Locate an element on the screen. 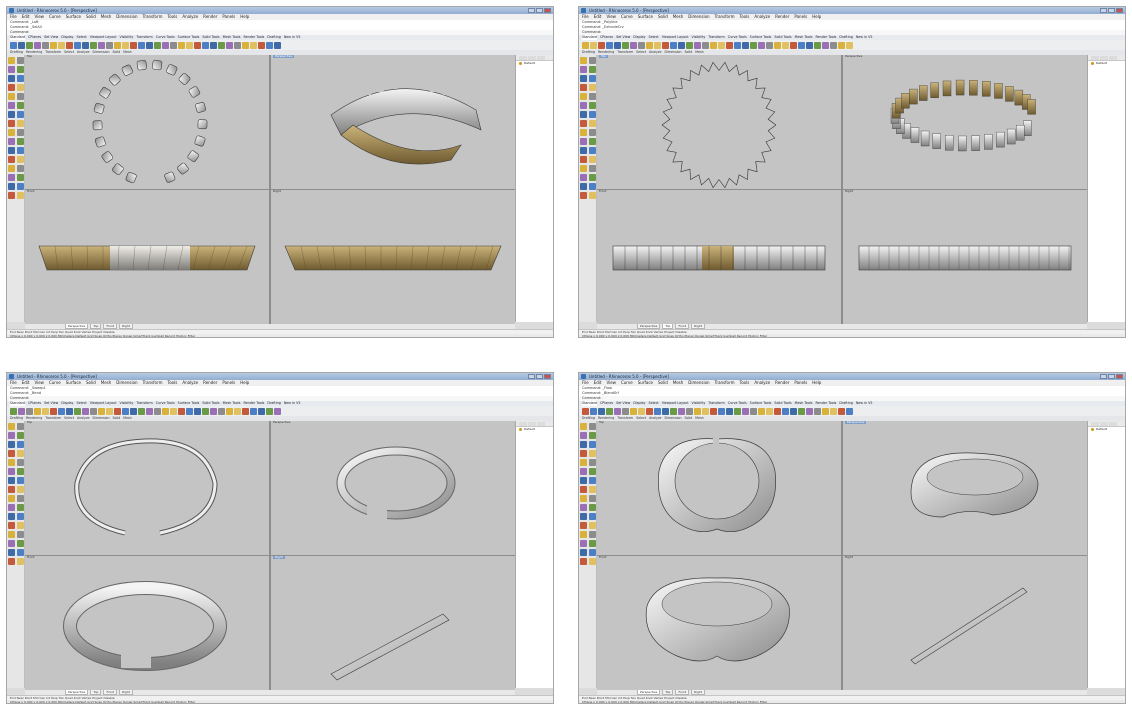 The image size is (1132, 706). layer-row: Default is located at coordinates (534, 63).